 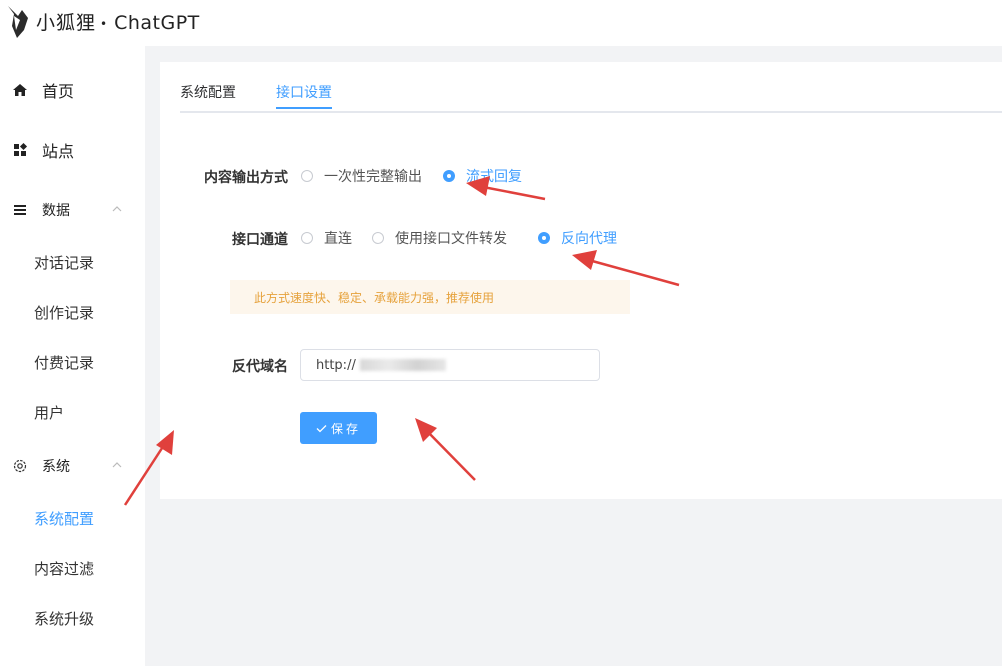 I want to click on tab-api-settings: 接口设置, so click(x=304, y=92).